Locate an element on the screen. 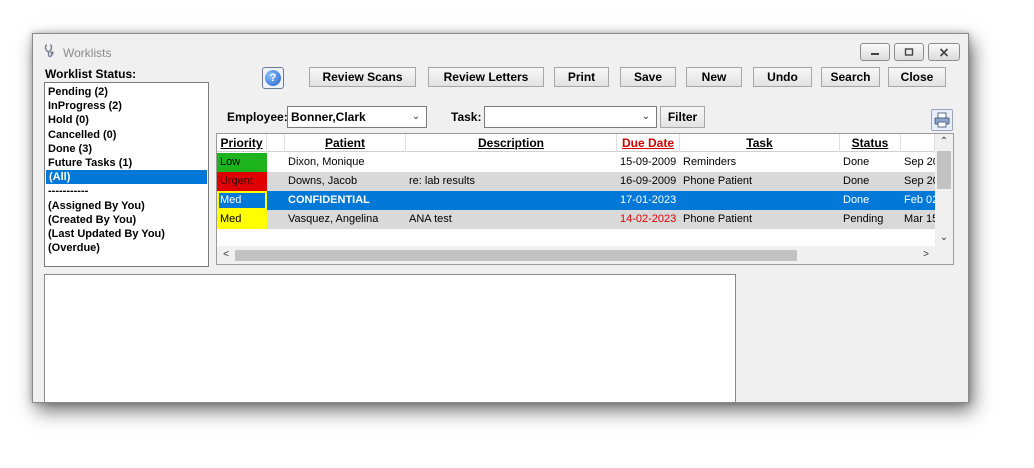  column-header-blank is located at coordinates (276, 143).